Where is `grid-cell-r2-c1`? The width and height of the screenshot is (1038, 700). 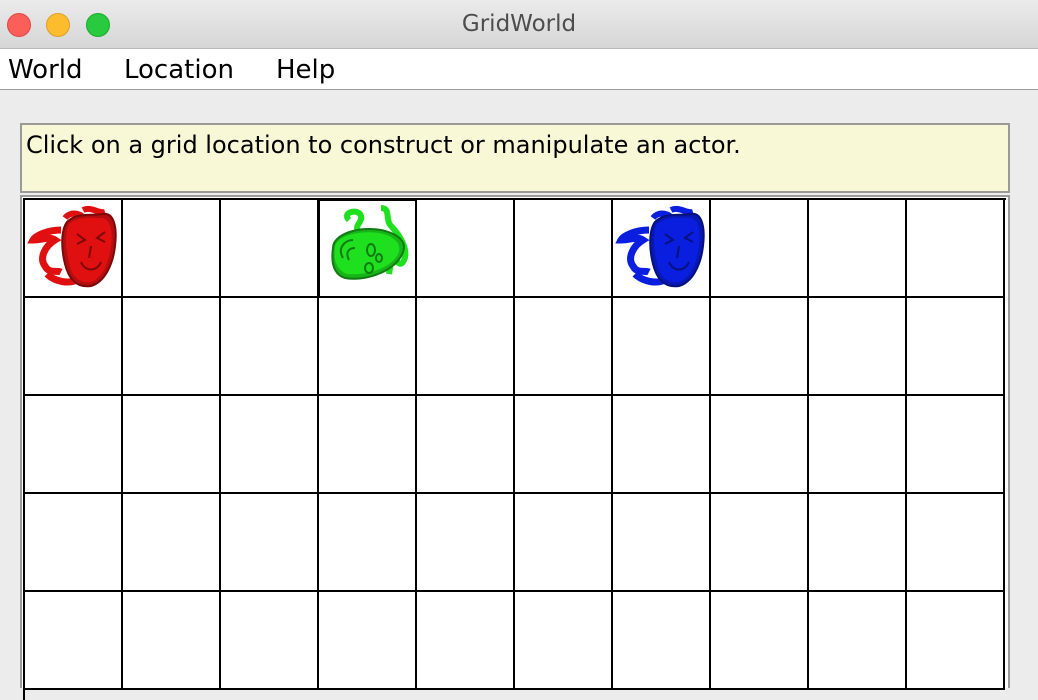 grid-cell-r2-c1 is located at coordinates (172, 445).